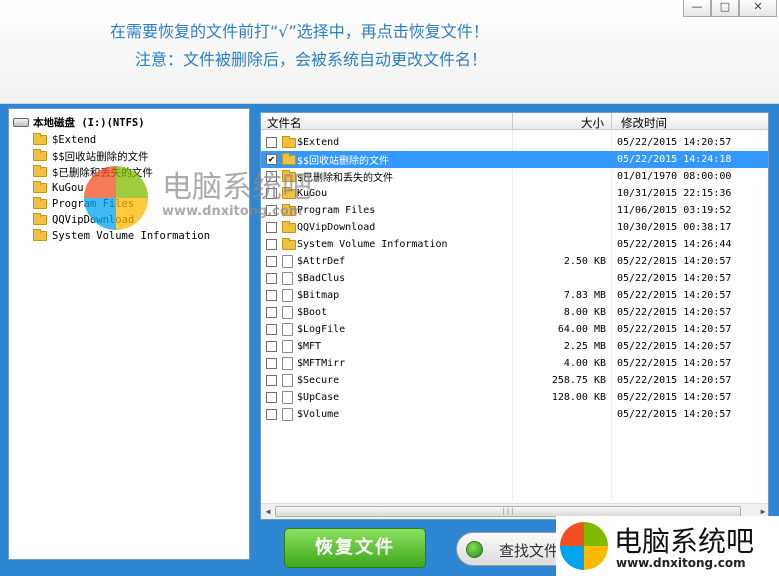 The width and height of the screenshot is (779, 576). Describe the element at coordinates (91, 156) in the screenshot. I see `tree-folder-item: $$回收站删除的文件` at that location.